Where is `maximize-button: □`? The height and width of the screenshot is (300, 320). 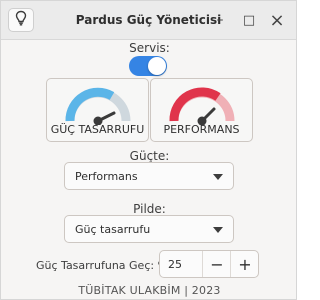 maximize-button: □ is located at coordinates (249, 20).